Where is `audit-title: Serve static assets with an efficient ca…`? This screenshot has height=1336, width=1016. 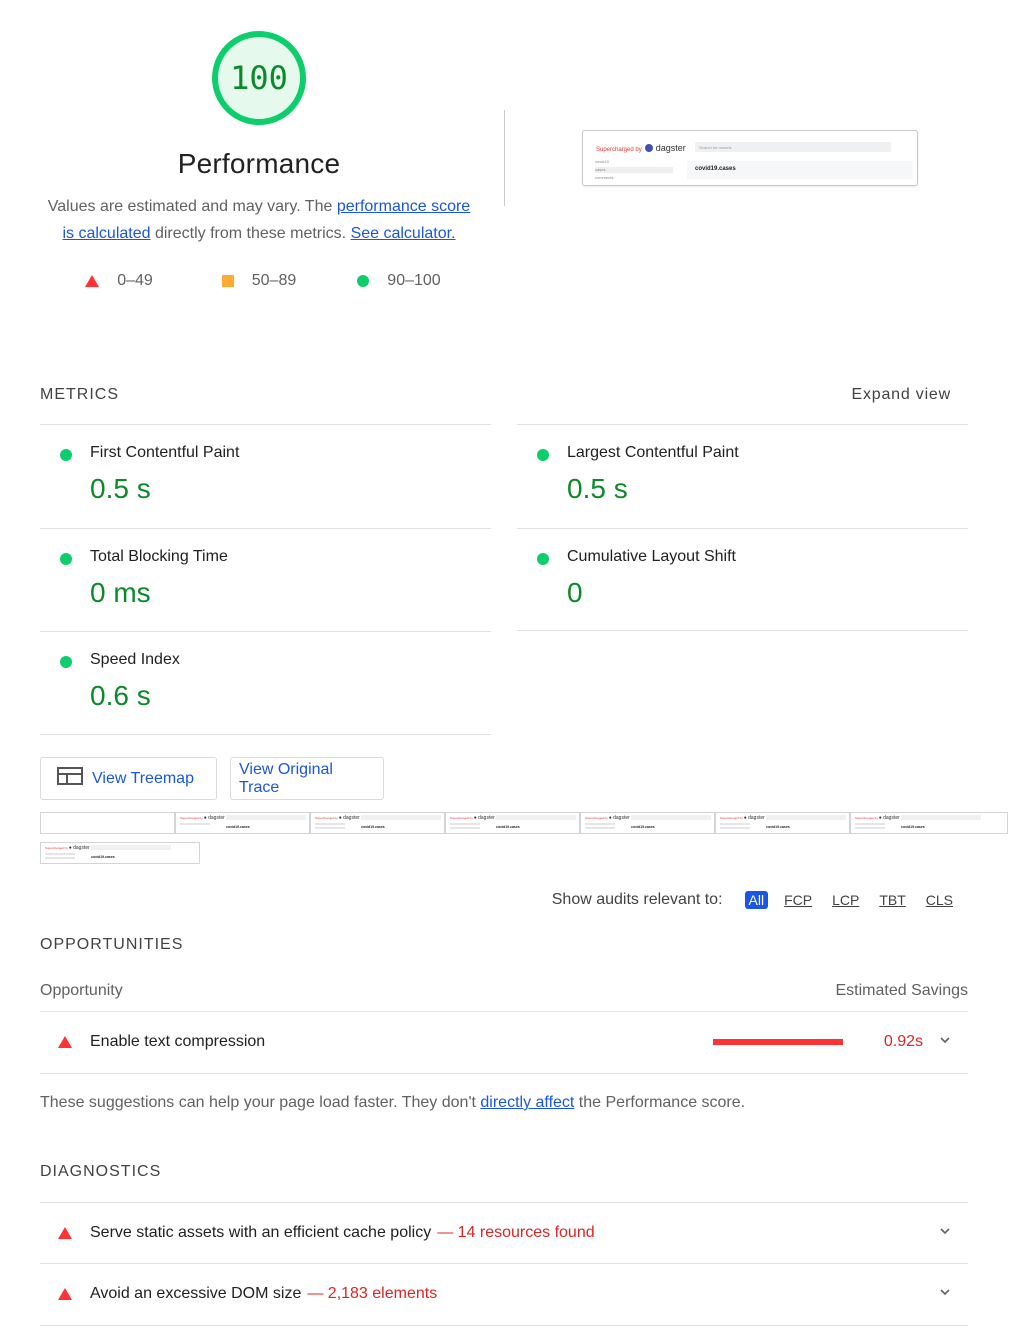 audit-title: Serve static assets with an efficient ca… is located at coordinates (261, 1232).